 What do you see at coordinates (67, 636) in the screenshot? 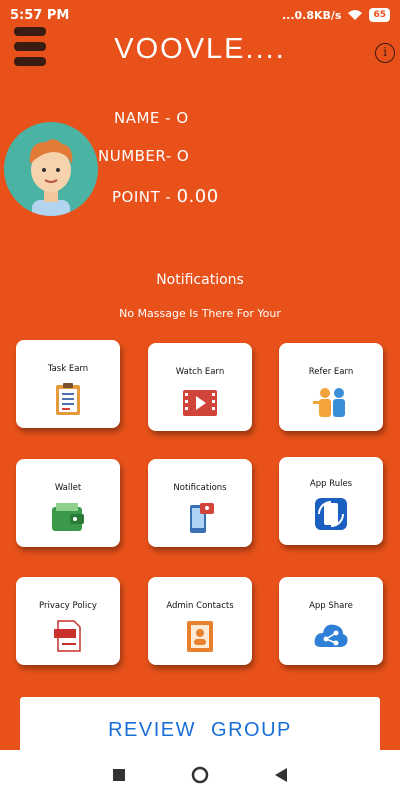
I see `document-icon` at bounding box center [67, 636].